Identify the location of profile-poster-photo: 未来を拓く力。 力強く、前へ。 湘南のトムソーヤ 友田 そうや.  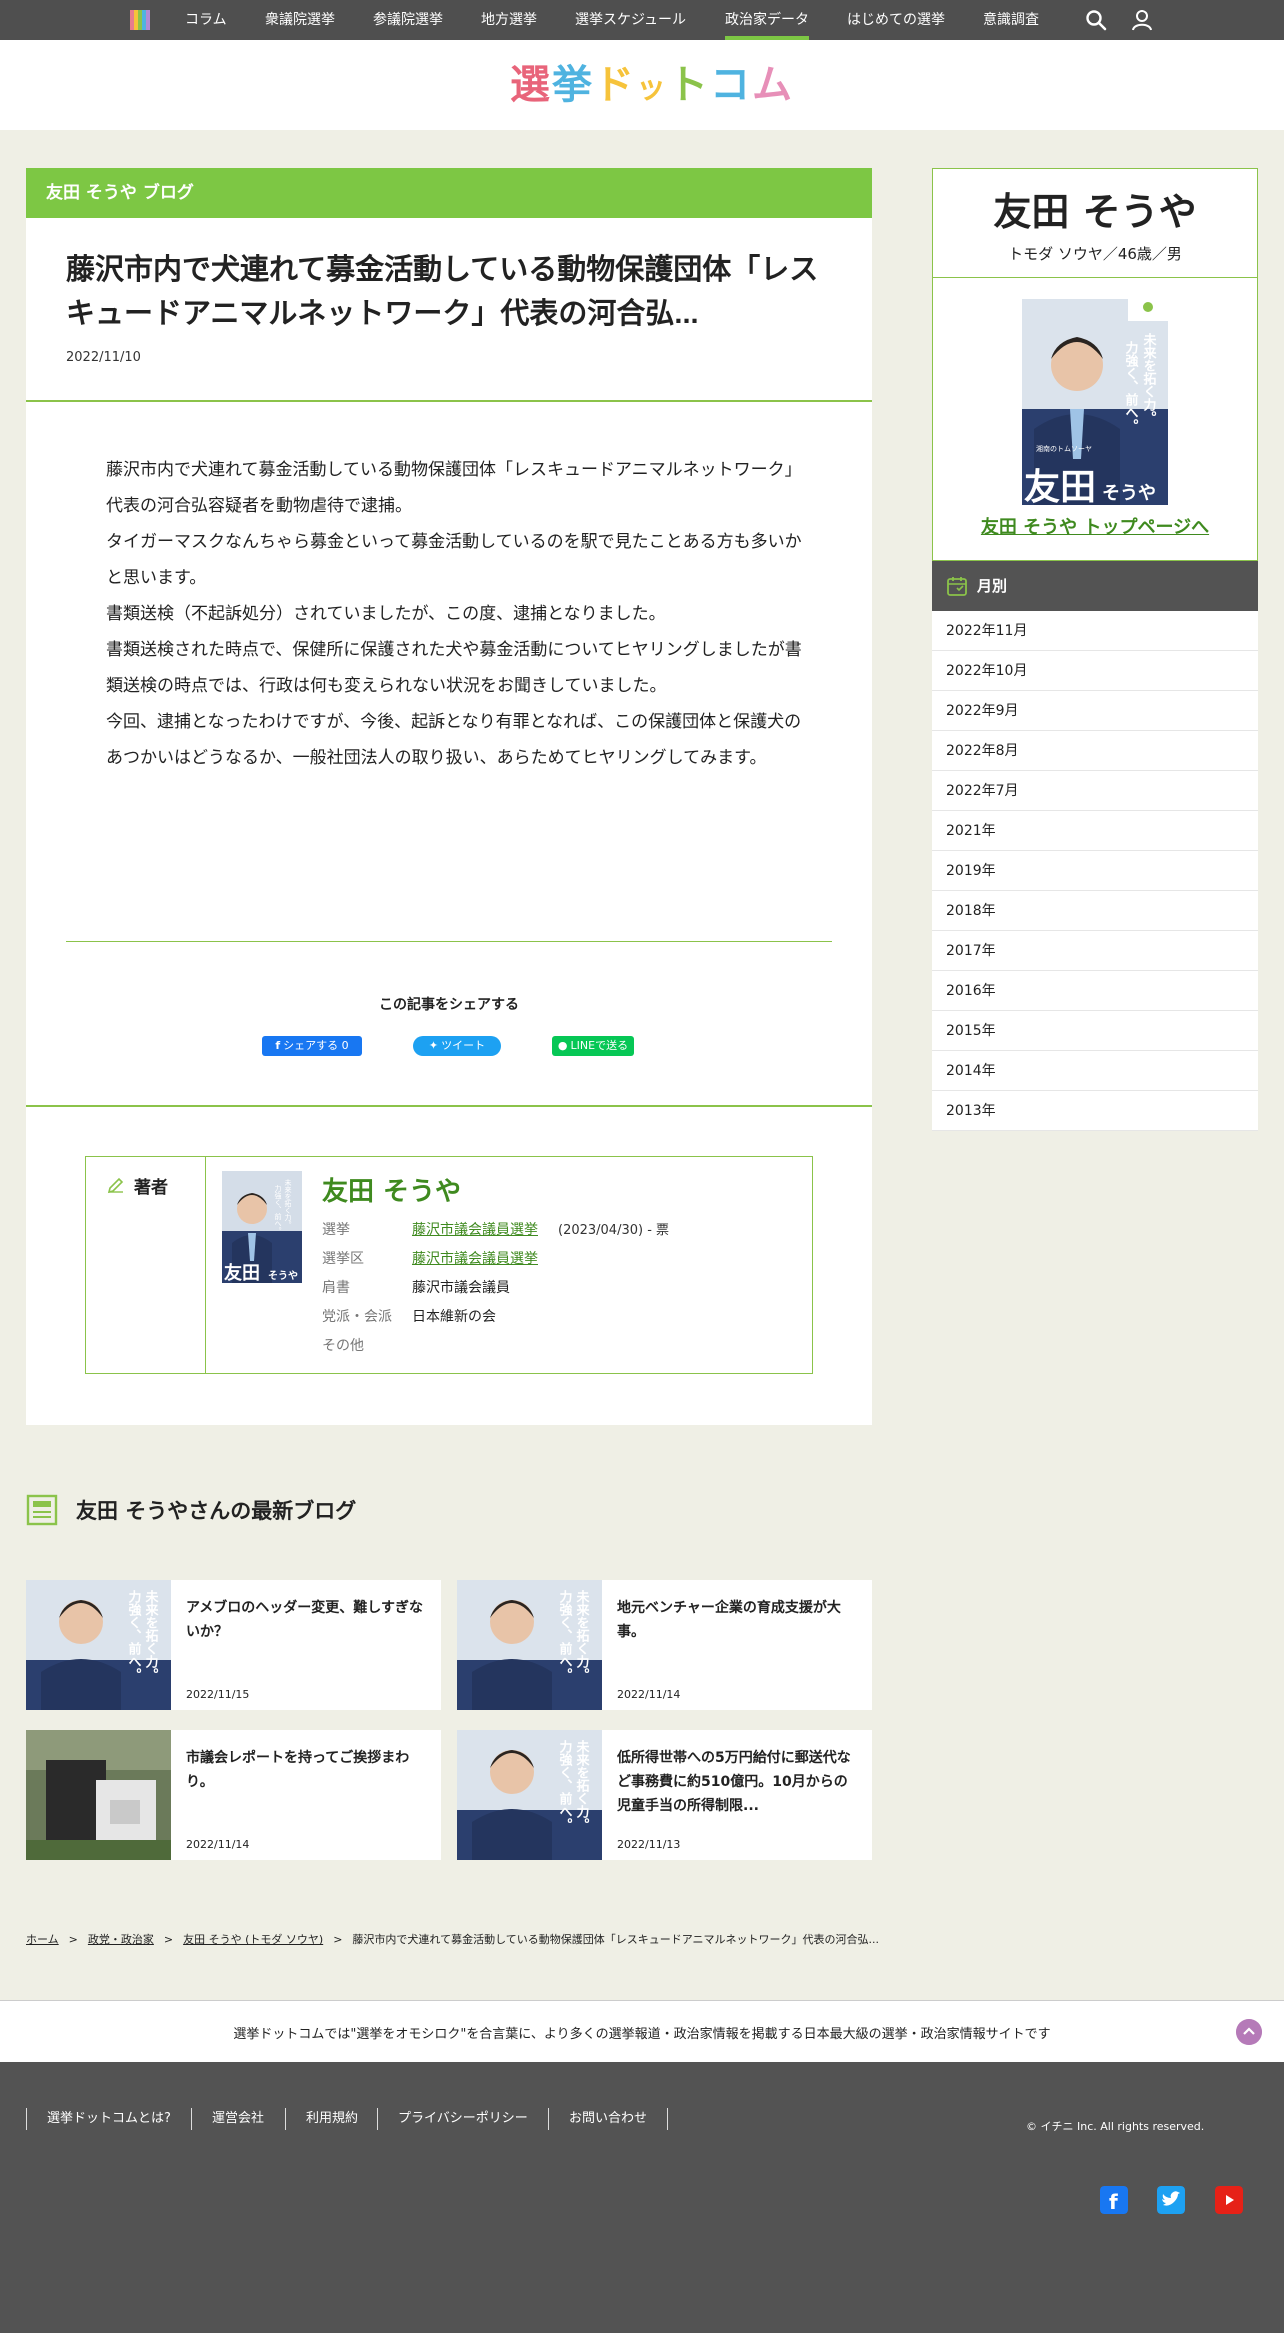
(1095, 402).